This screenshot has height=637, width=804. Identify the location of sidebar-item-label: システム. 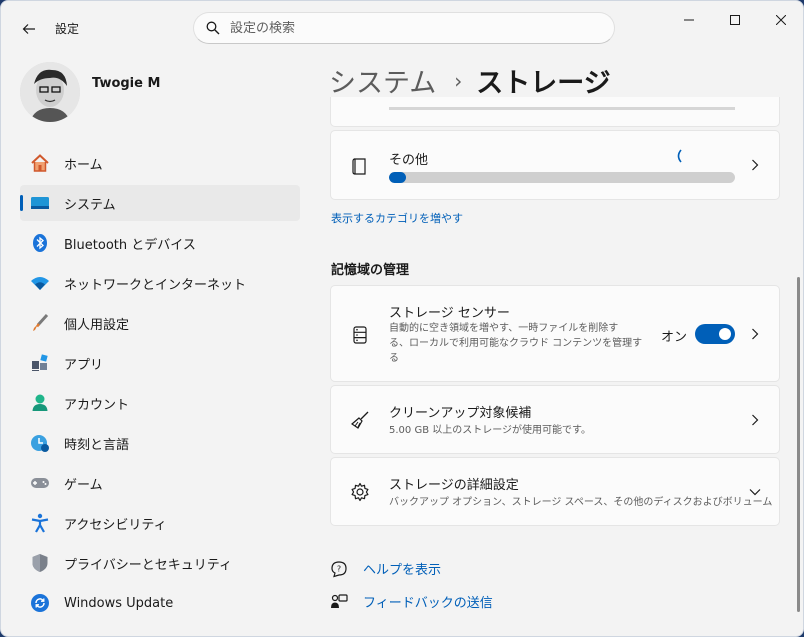
(90, 205).